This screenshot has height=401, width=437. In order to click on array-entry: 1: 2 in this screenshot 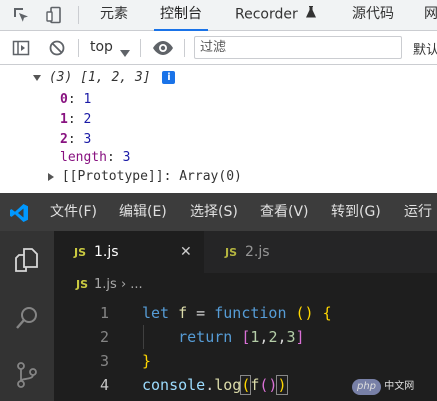, I will do `click(76, 119)`.